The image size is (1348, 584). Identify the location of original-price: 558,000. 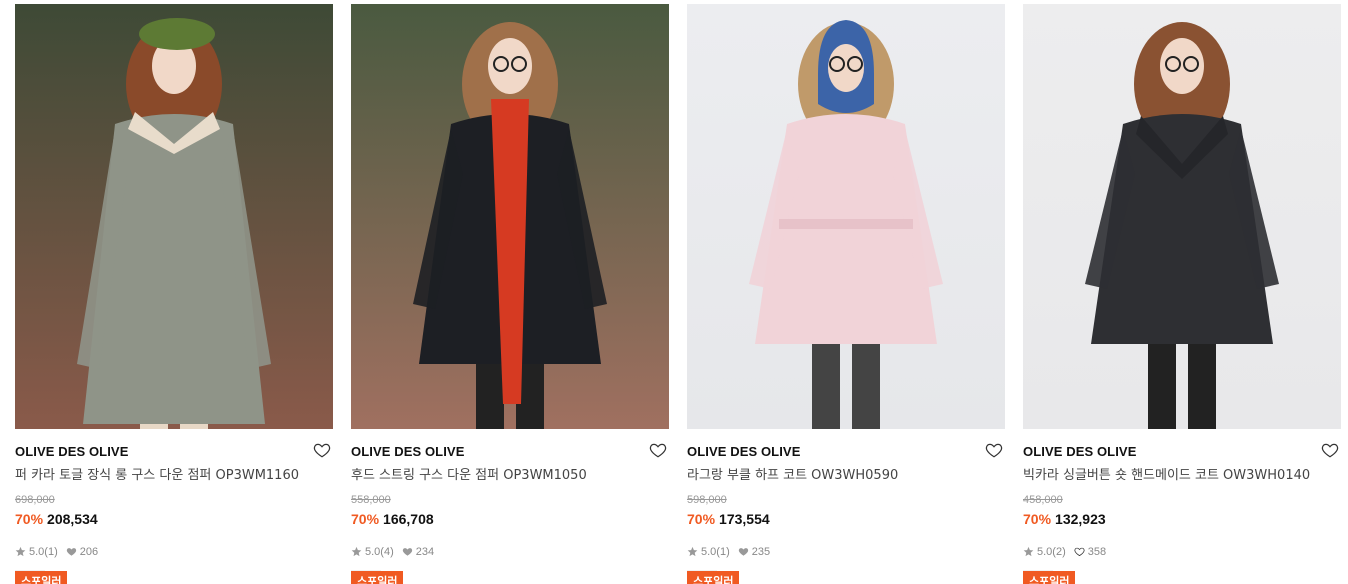
(371, 500).